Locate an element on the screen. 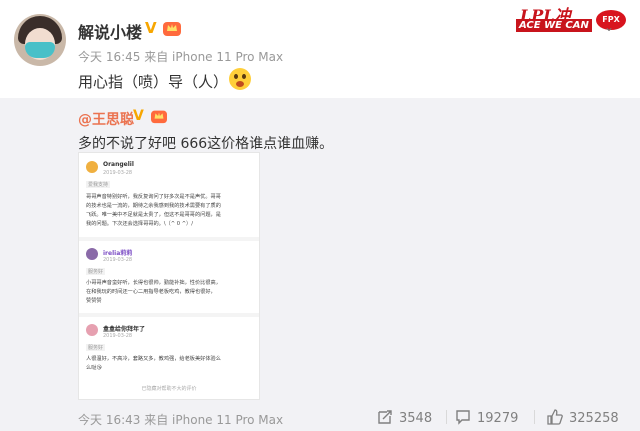 The height and width of the screenshot is (431, 640). review-line: 人很温好，不高冷，套路又多，教鸡强，给老板美好体验么 is located at coordinates (153, 359).